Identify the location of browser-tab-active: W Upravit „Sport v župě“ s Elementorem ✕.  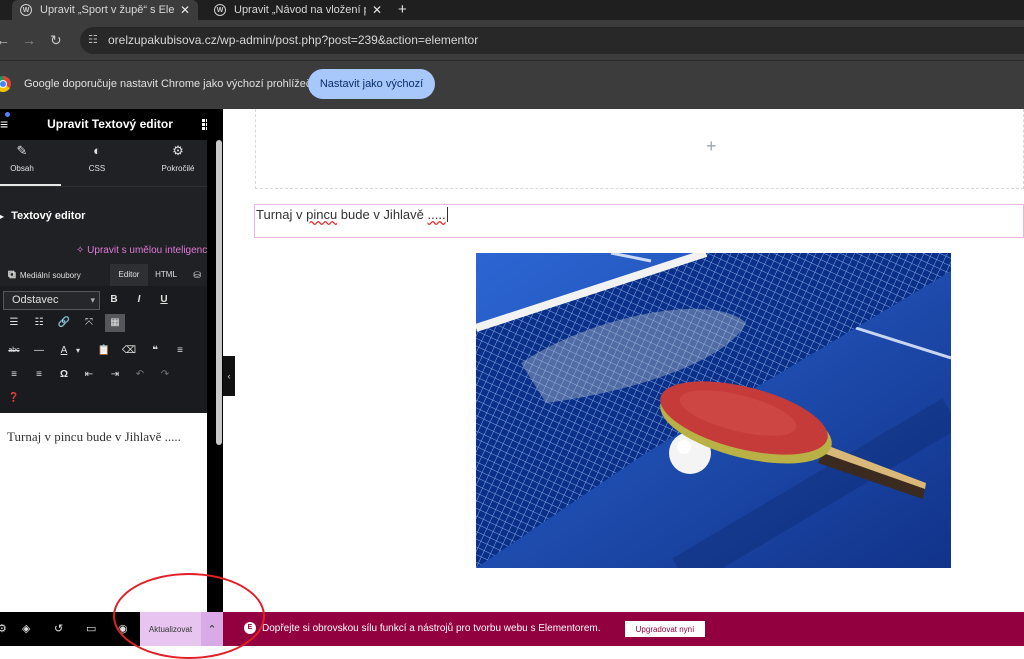
(105, 10).